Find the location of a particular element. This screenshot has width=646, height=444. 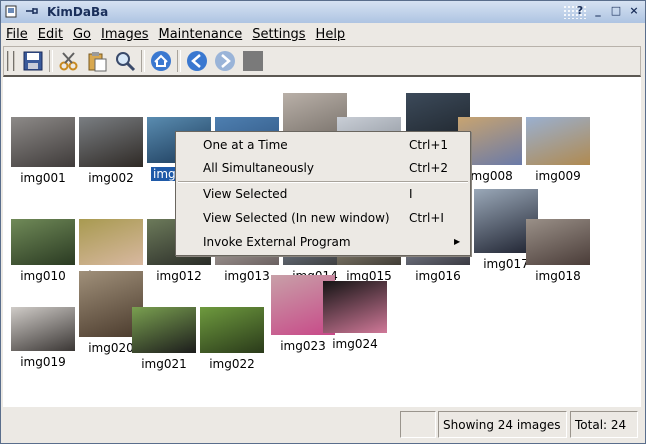

back-icon is located at coordinates (197, 61).